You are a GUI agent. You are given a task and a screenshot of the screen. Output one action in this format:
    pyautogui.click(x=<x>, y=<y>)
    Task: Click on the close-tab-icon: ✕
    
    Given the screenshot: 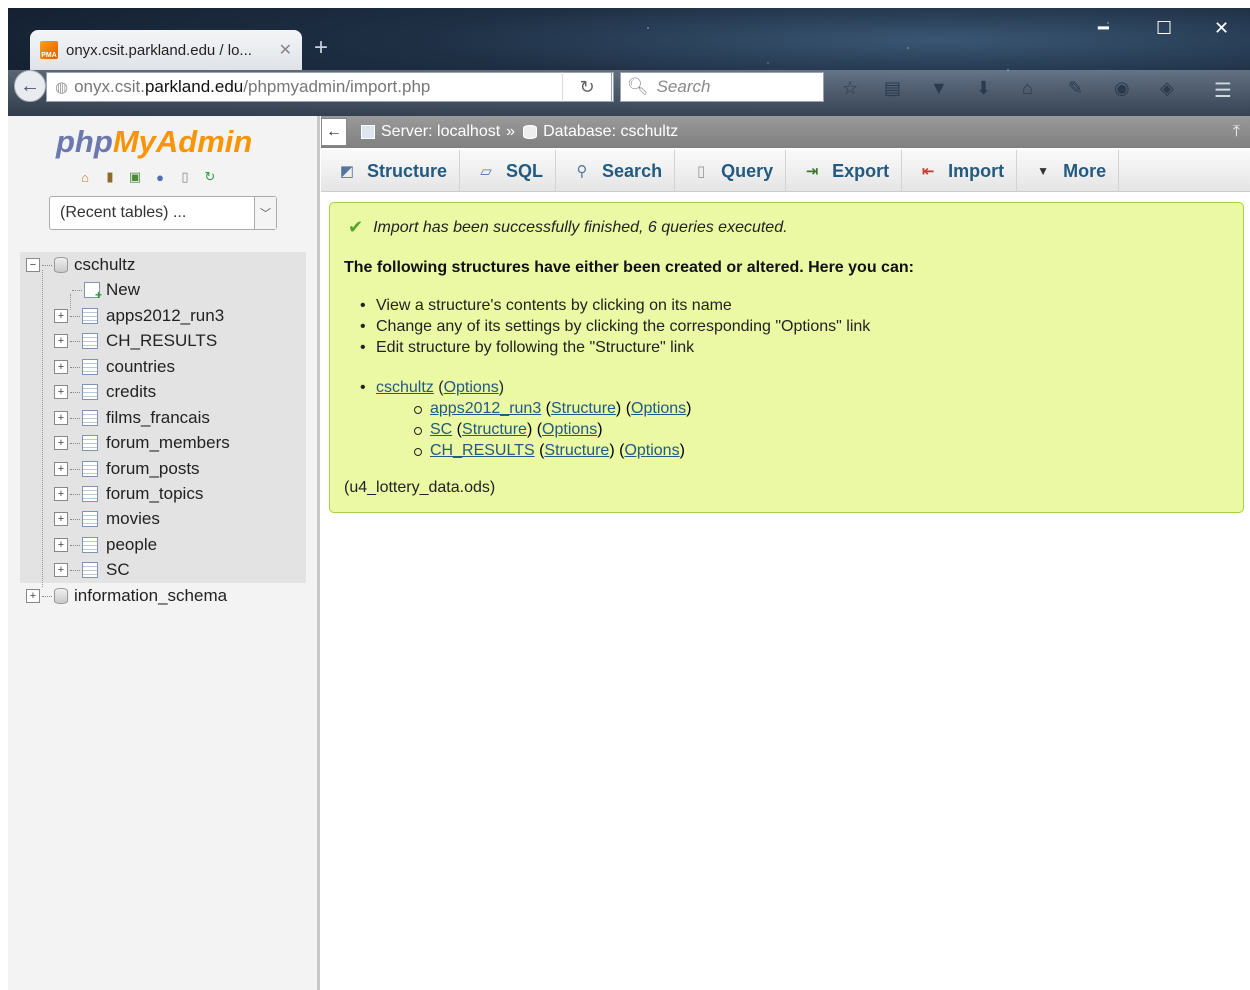 What is the action you would take?
    pyautogui.click(x=285, y=50)
    